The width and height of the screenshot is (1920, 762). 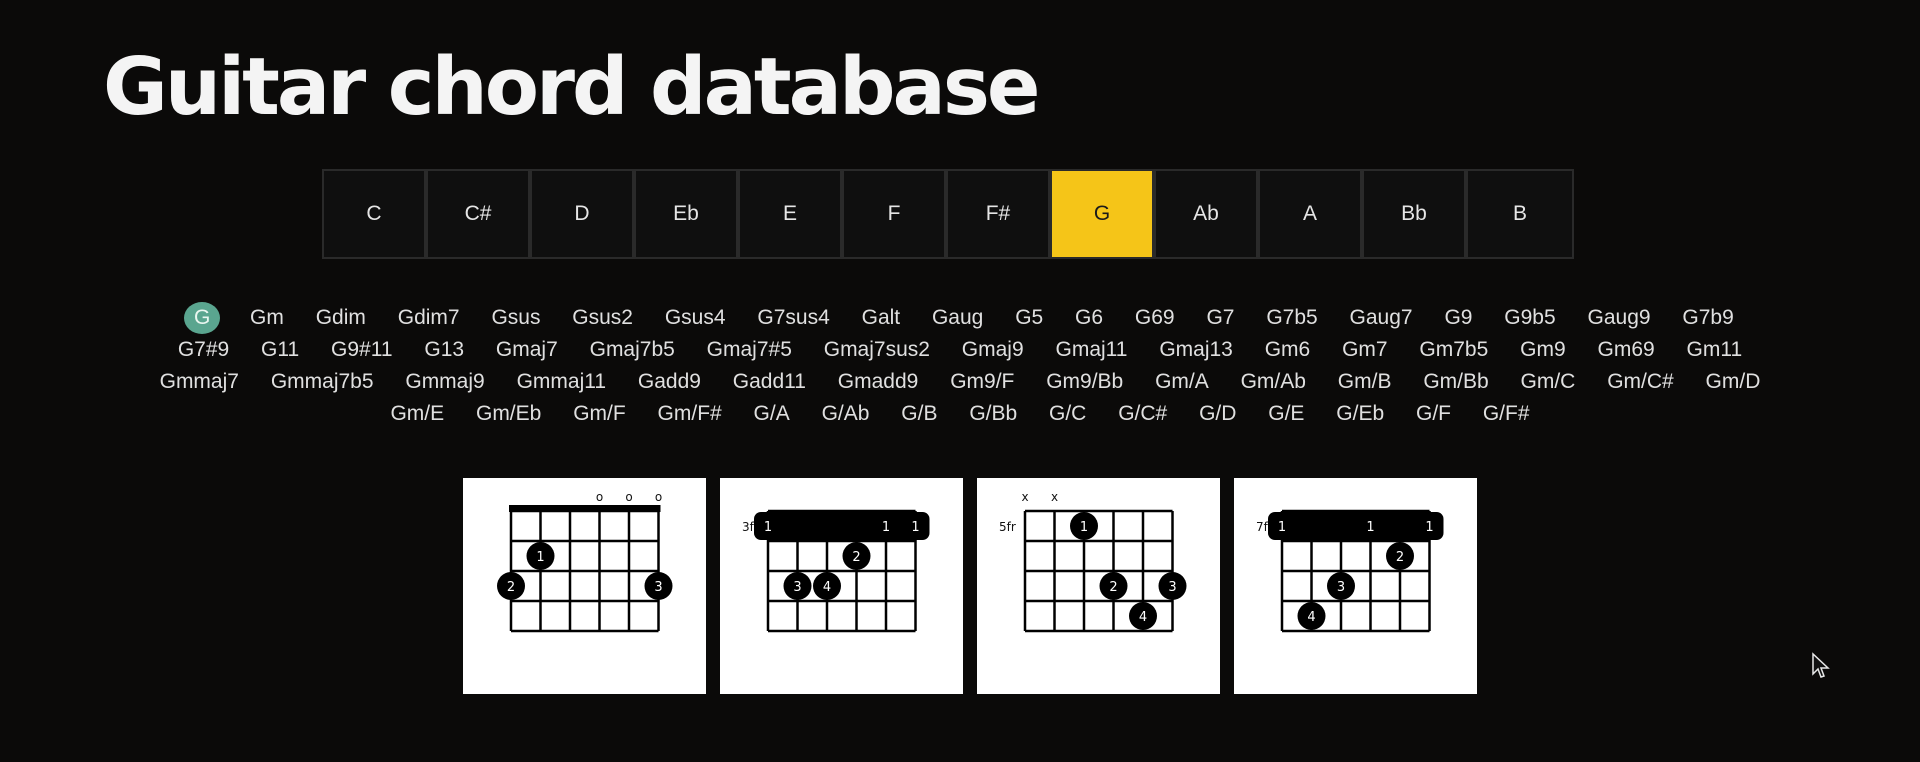 I want to click on chord-item: G6, so click(x=1089, y=318).